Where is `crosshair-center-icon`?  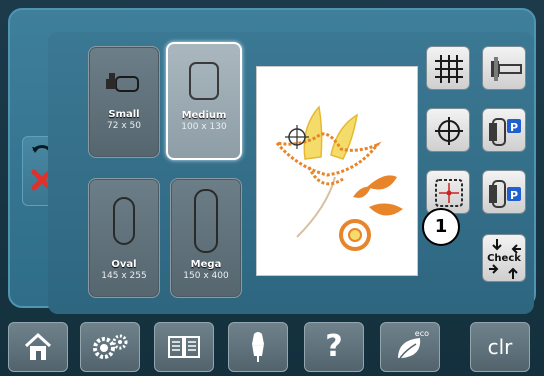
crosshair-center-icon is located at coordinates (449, 131).